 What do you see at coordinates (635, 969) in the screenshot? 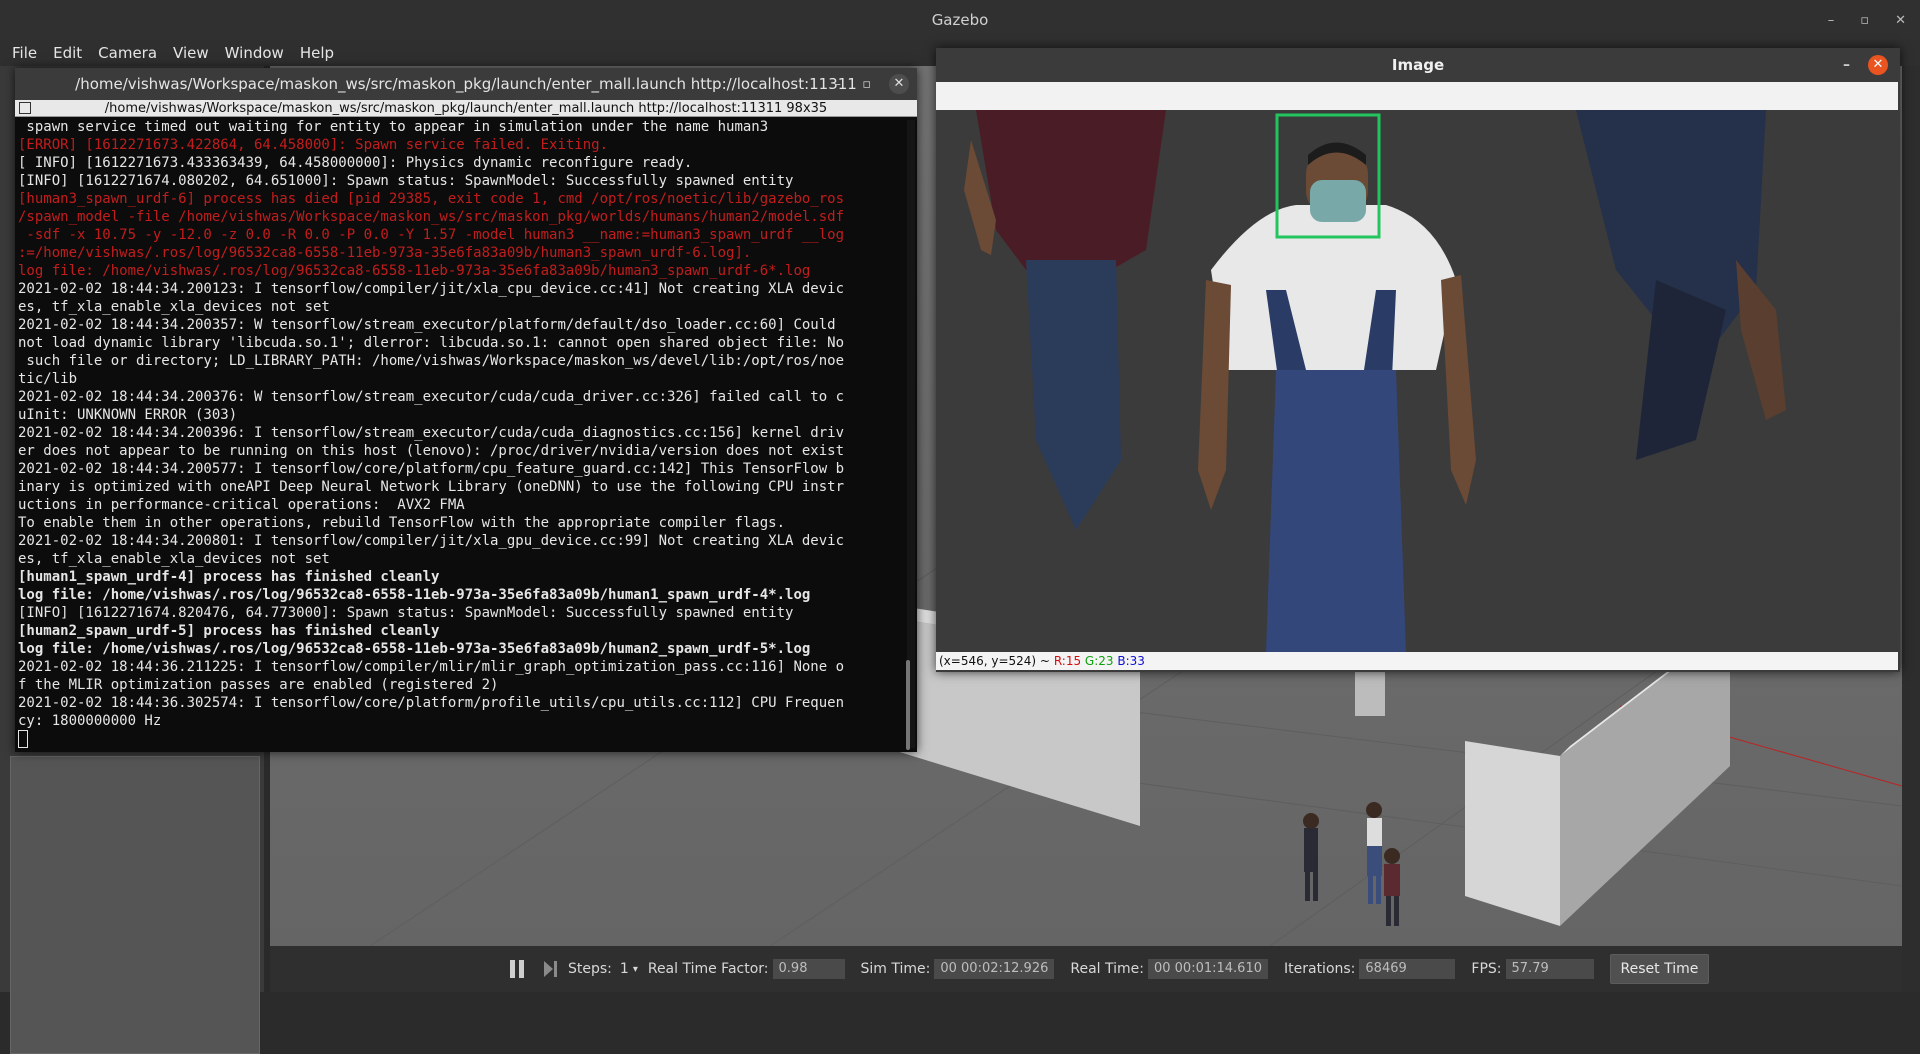
I see `chevron-down-icon: ▾` at bounding box center [635, 969].